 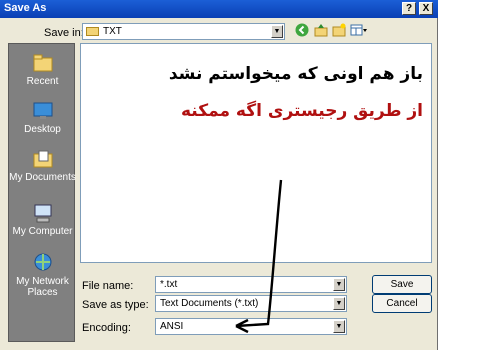 I want to click on cancel-button: Cancel, so click(x=402, y=303).